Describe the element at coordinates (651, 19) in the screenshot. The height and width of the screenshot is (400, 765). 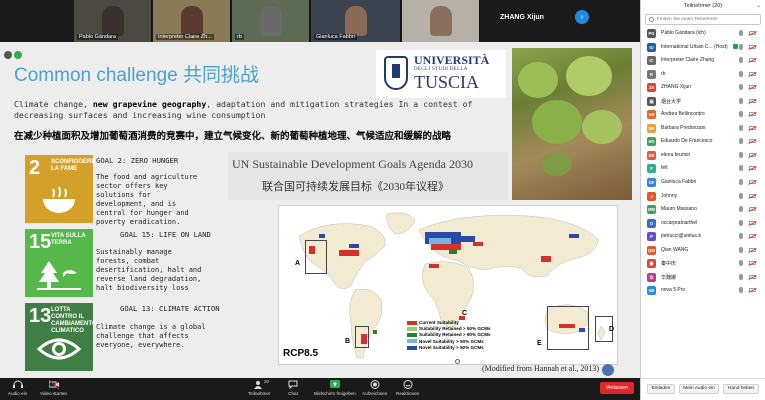
I see `search-icon` at that location.